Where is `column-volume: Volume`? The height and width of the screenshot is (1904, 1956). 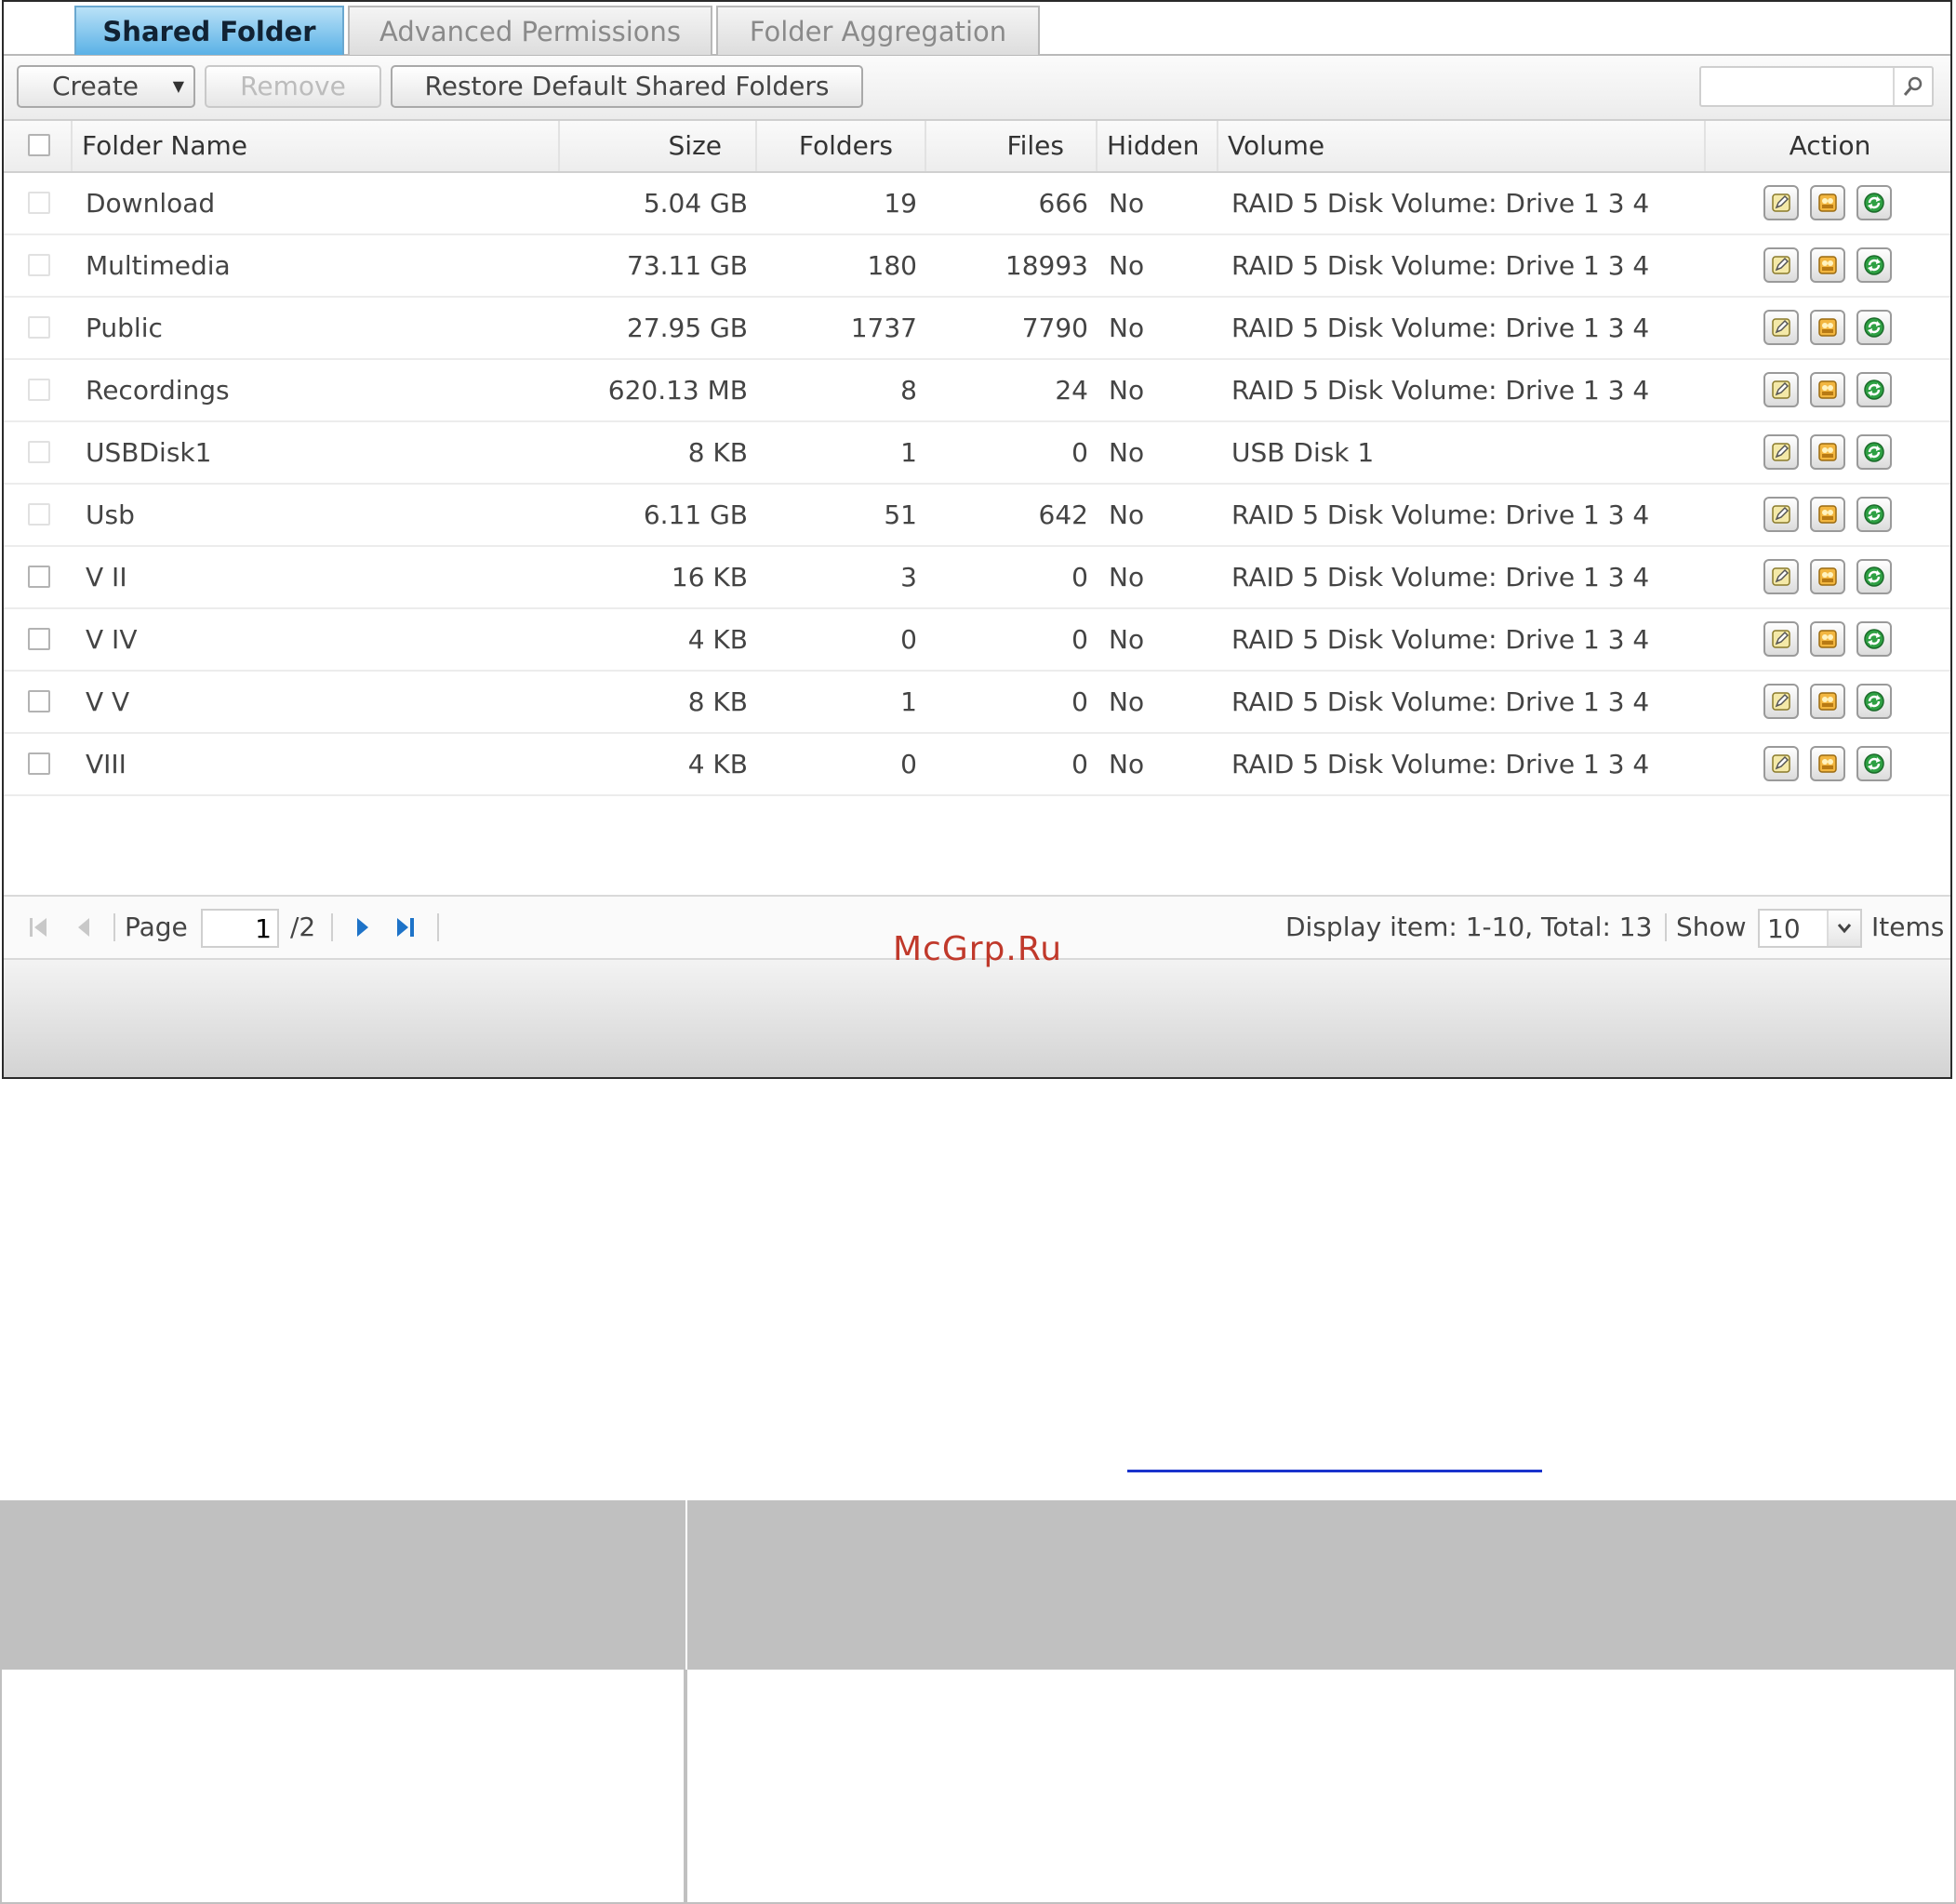
column-volume: Volume is located at coordinates (1462, 146).